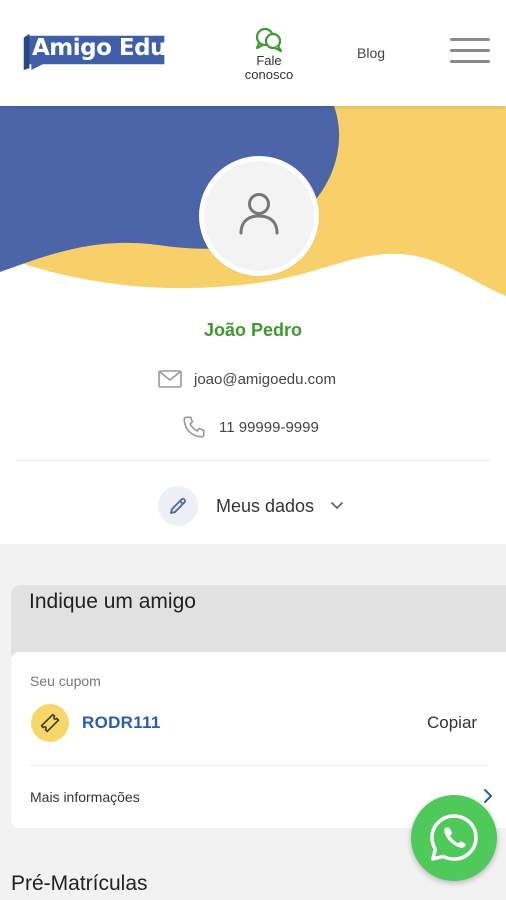 This screenshot has width=506, height=900. Describe the element at coordinates (194, 427) in the screenshot. I see `phone-icon` at that location.